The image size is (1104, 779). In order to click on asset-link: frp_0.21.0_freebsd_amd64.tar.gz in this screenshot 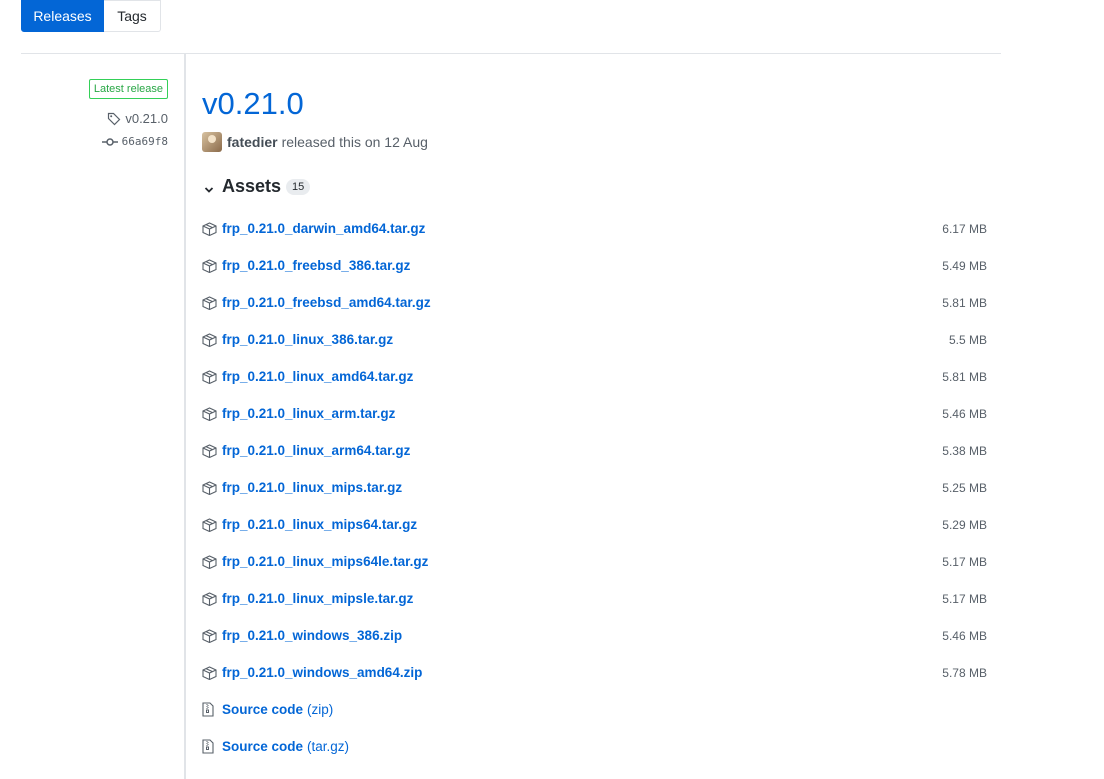, I will do `click(326, 302)`.